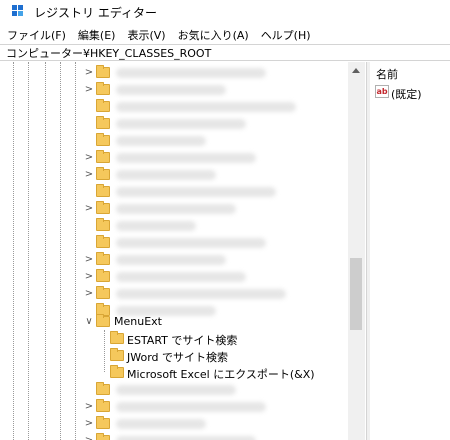  Describe the element at coordinates (103, 320) in the screenshot. I see `folder-open-icon` at that location.